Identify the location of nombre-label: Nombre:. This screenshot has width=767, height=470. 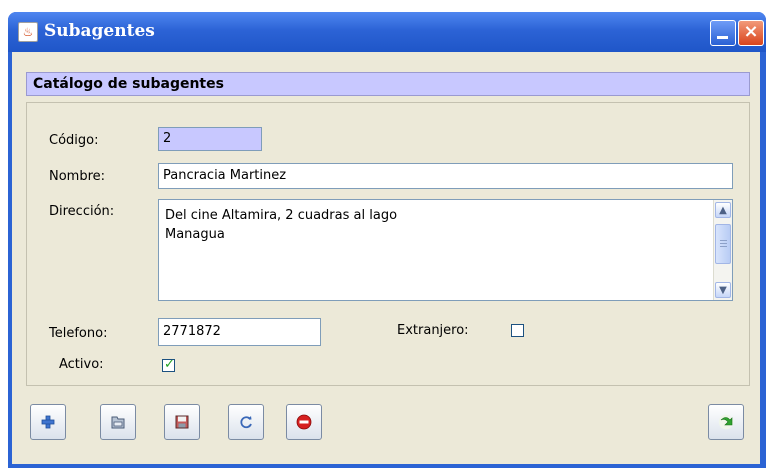
(77, 176).